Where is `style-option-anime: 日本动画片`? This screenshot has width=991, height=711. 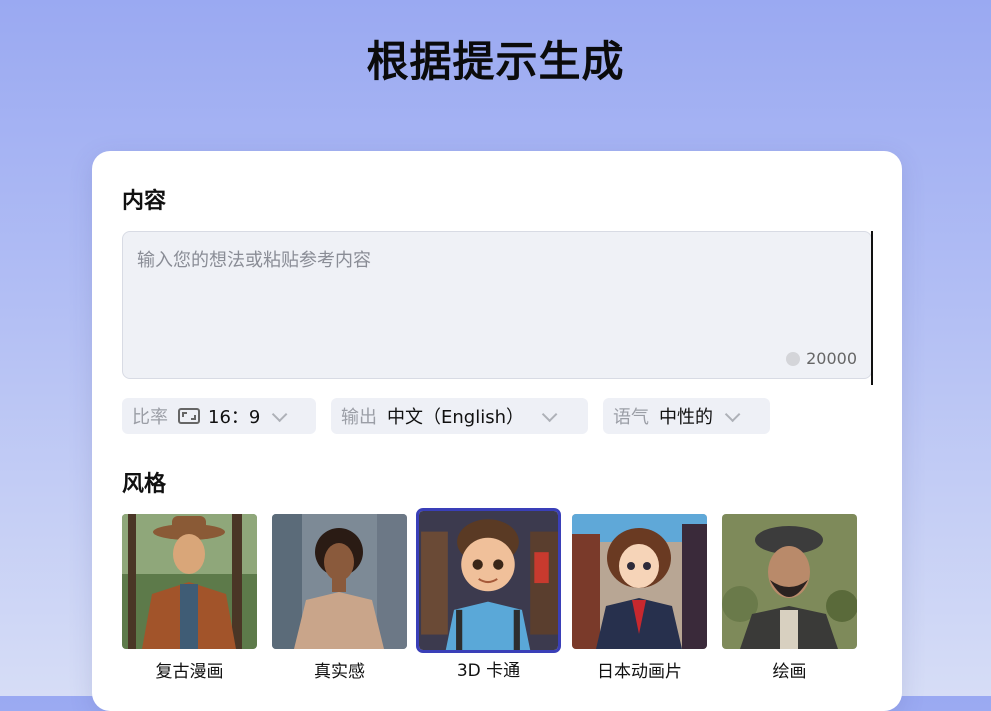 style-option-anime: 日本动画片 is located at coordinates (639, 598).